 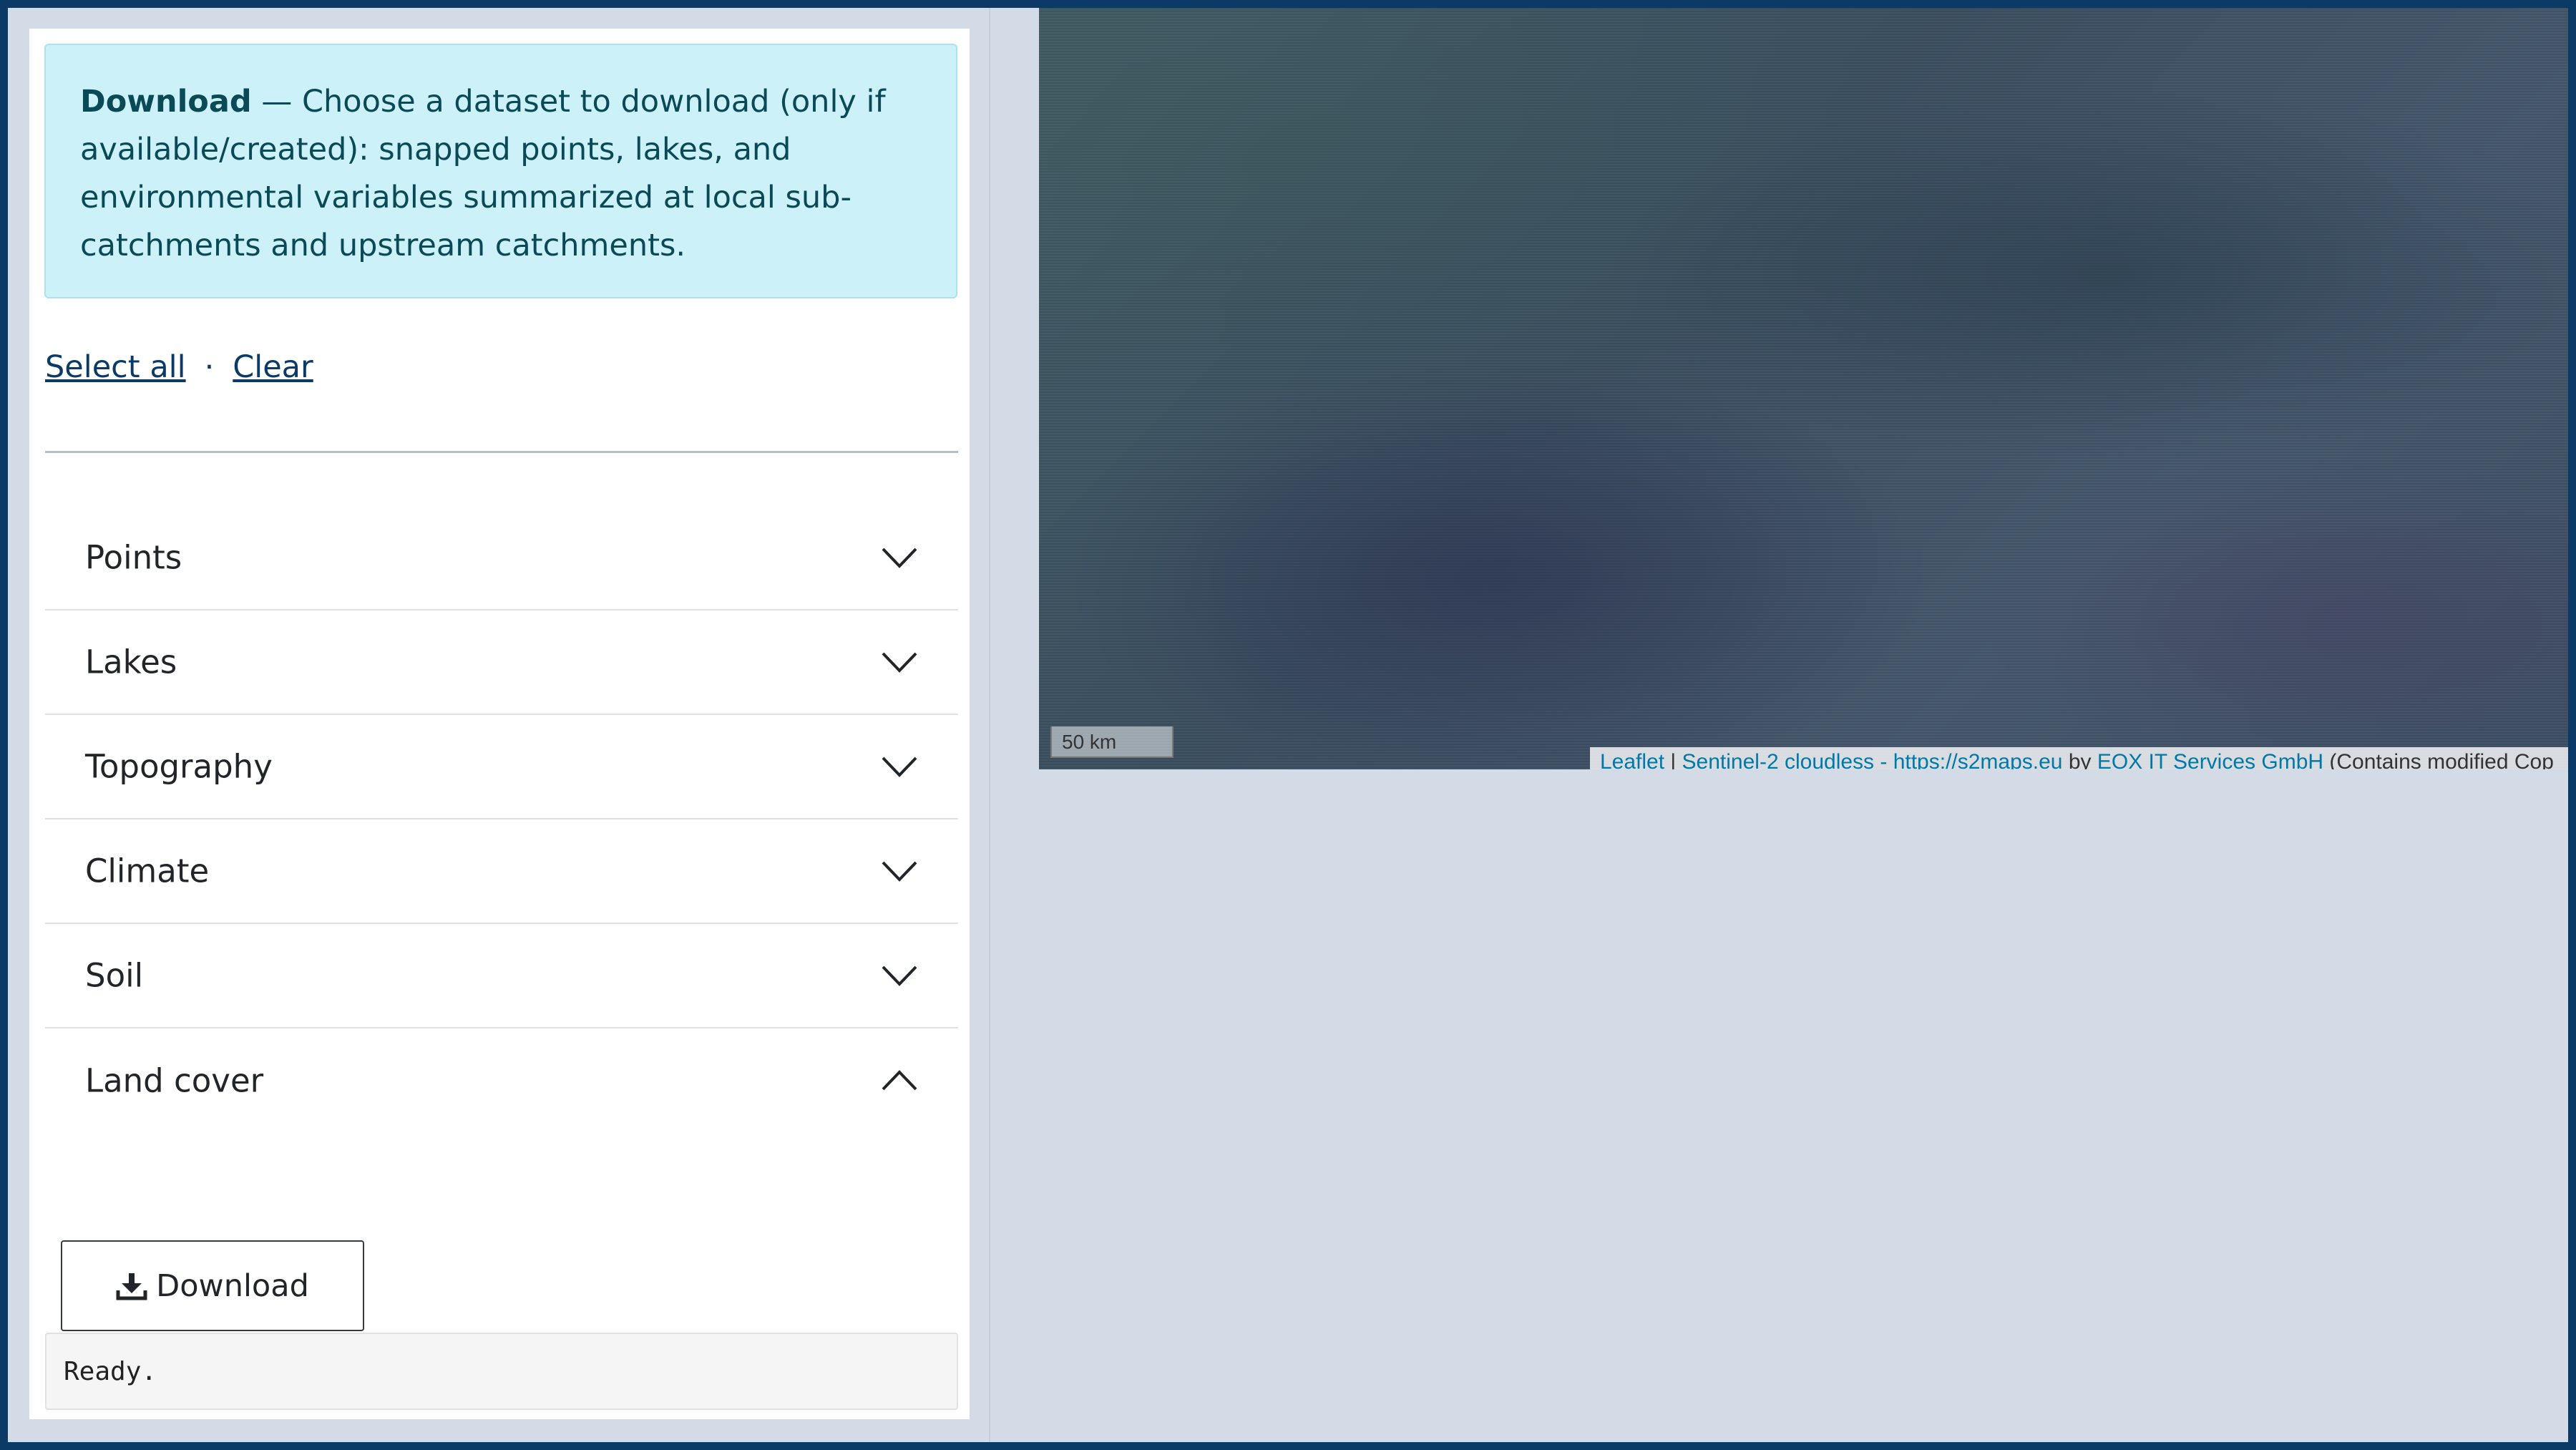 I want to click on scale-label: 50 km, so click(x=1089, y=742).